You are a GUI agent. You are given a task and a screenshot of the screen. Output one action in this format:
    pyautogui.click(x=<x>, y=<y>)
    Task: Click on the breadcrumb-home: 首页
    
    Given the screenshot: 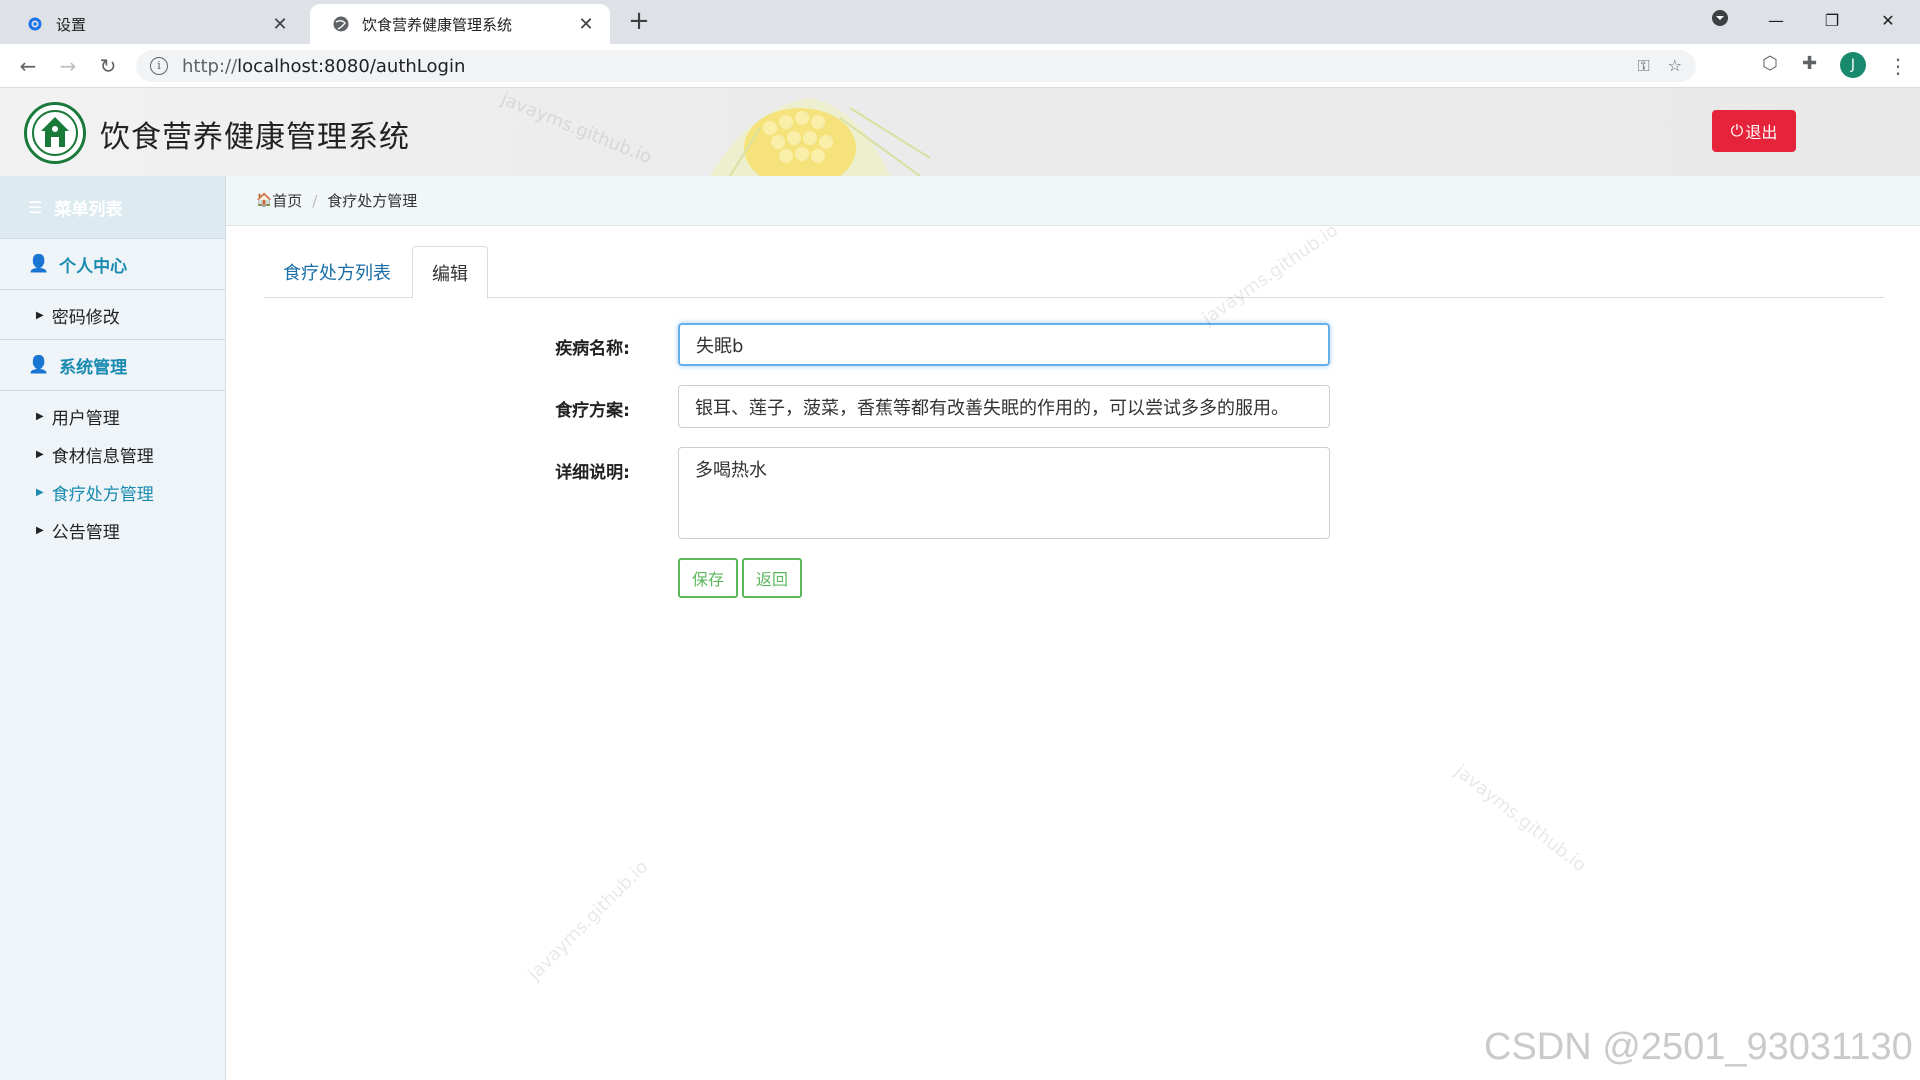 What is the action you would take?
    pyautogui.click(x=287, y=200)
    